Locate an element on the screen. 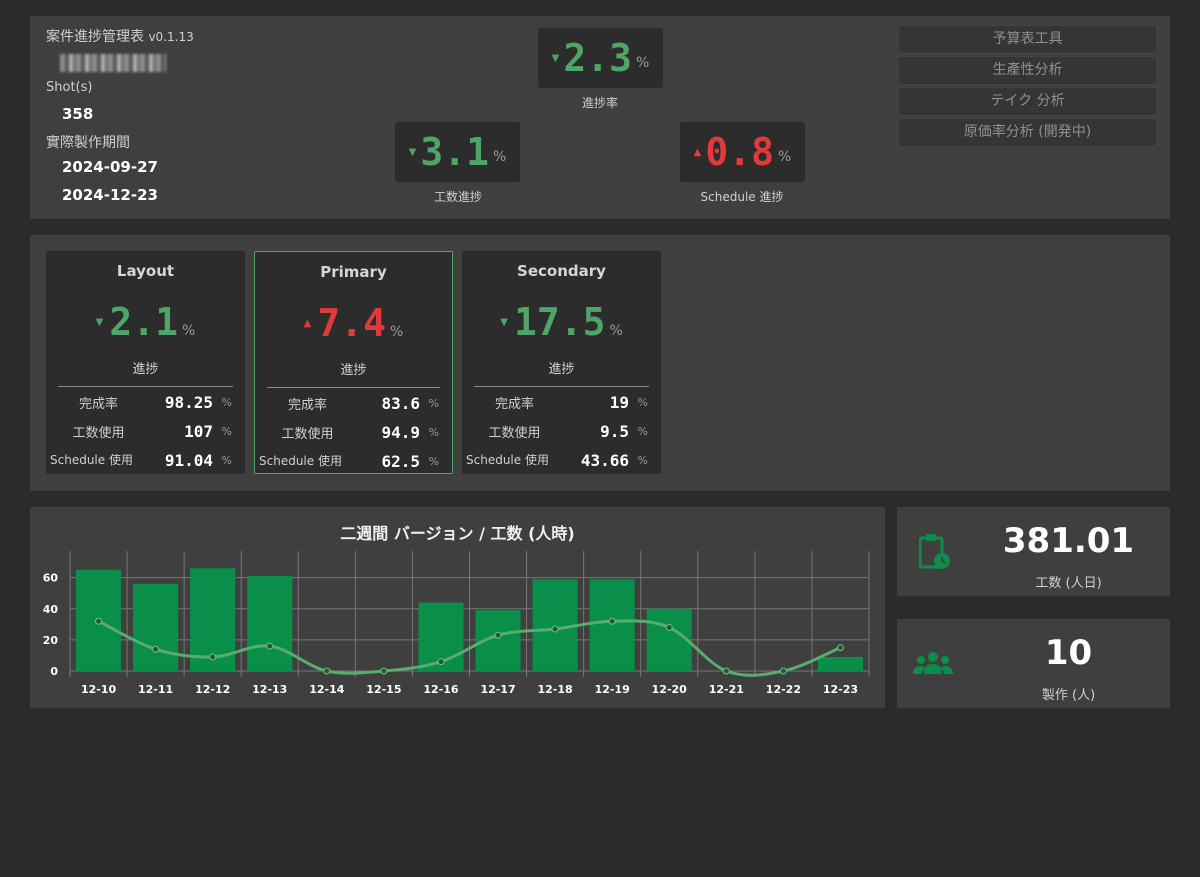  users-icon is located at coordinates (933, 663).